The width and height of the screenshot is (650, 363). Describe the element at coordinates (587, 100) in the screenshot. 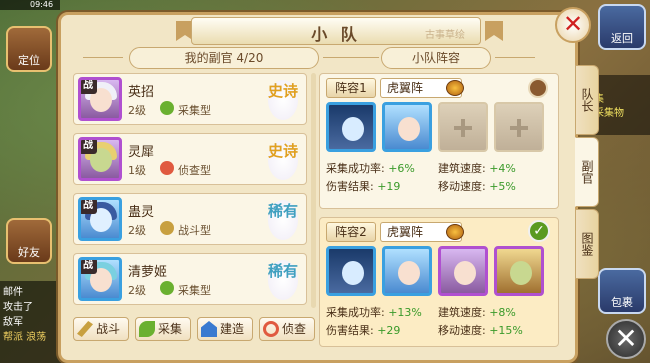

I see `tab-captain: 队长` at that location.